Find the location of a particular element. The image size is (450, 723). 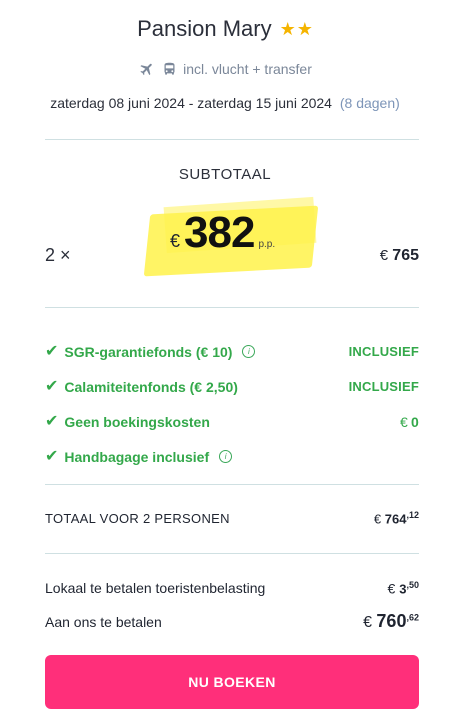

total-value: € 764,12 is located at coordinates (396, 518).